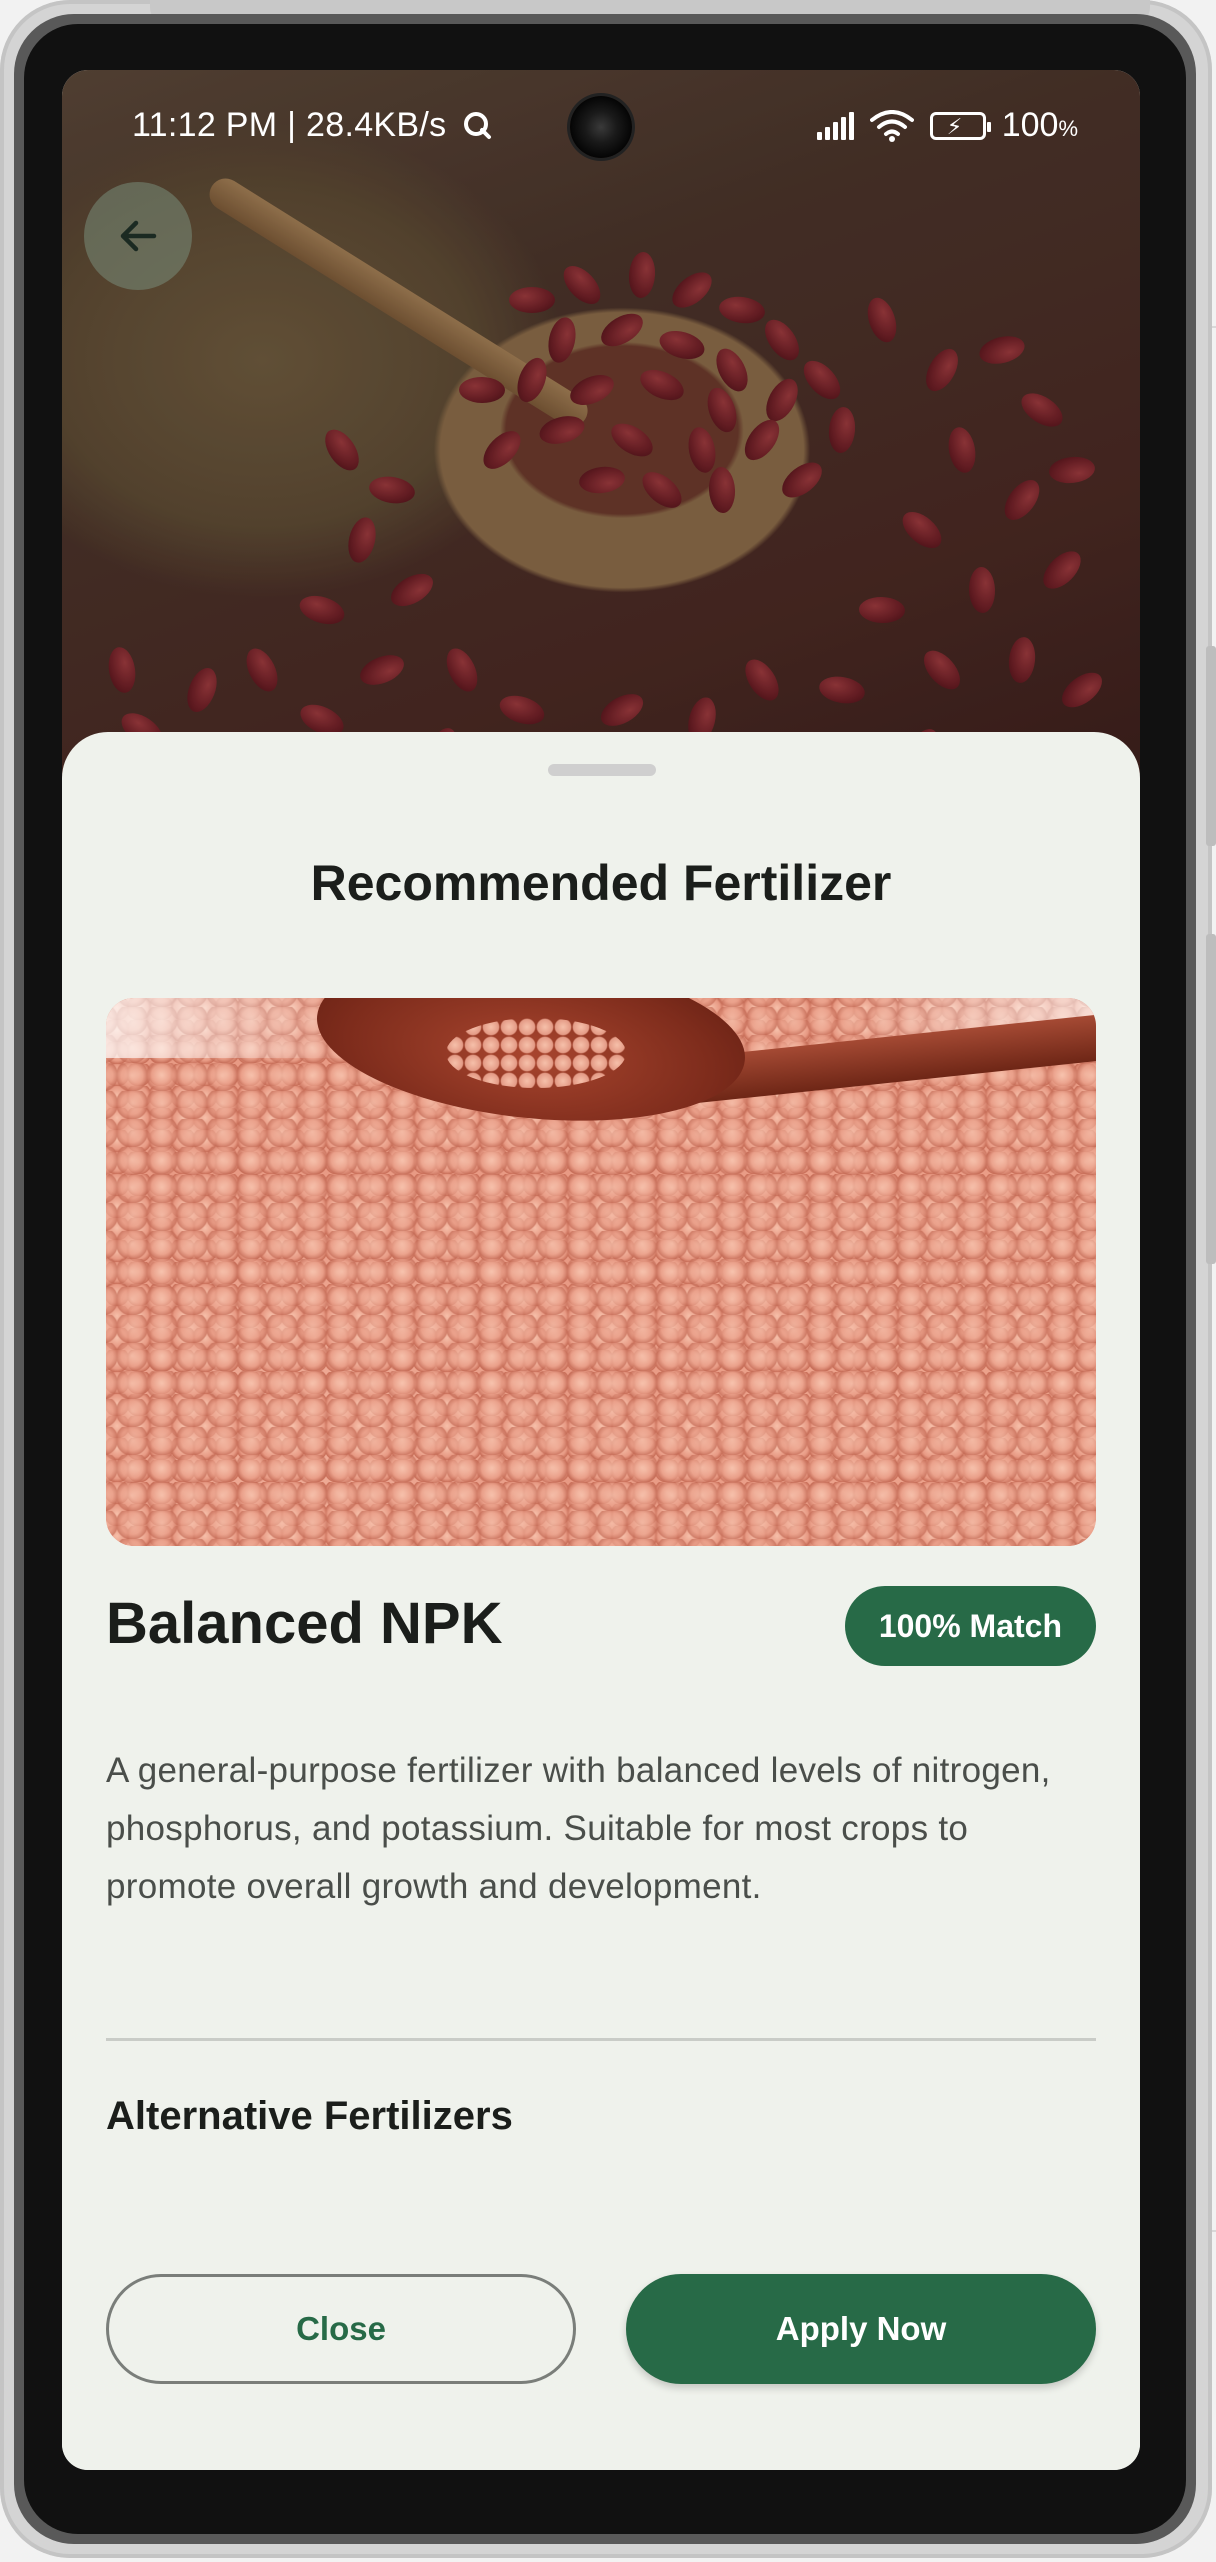 Image resolution: width=1216 pixels, height=2562 pixels. What do you see at coordinates (304, 1623) in the screenshot?
I see `product-name: Balanced NPK` at bounding box center [304, 1623].